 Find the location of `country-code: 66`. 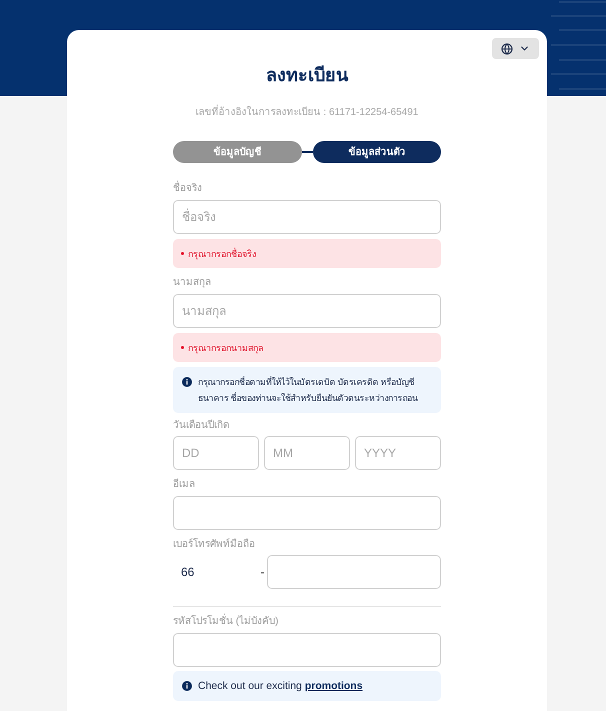

country-code: 66 is located at coordinates (188, 572).